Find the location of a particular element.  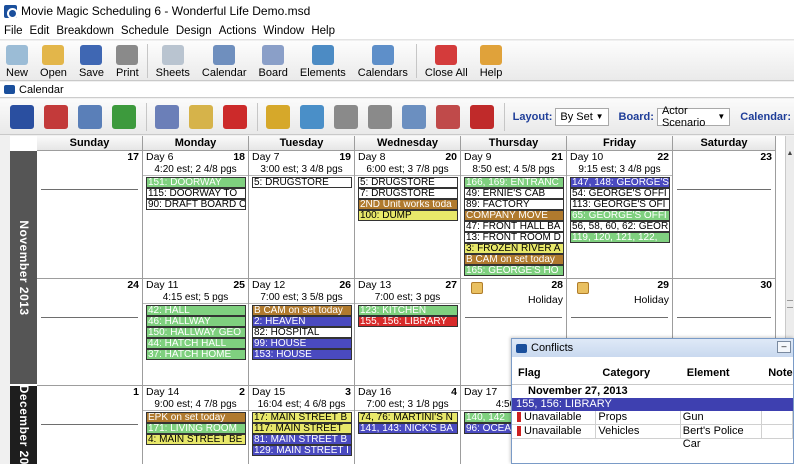

column-category: Category is located at coordinates (638, 373).